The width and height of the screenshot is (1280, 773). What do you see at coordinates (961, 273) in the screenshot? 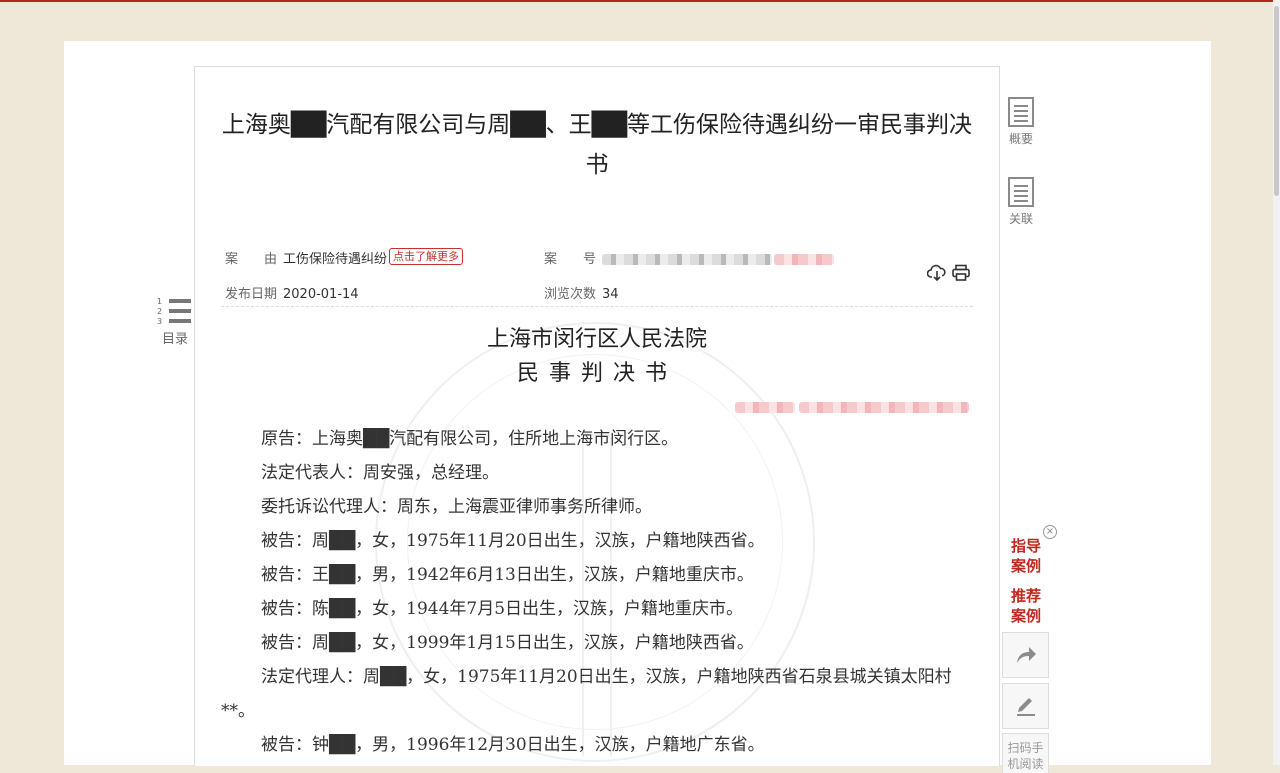
I see `print-icon` at bounding box center [961, 273].